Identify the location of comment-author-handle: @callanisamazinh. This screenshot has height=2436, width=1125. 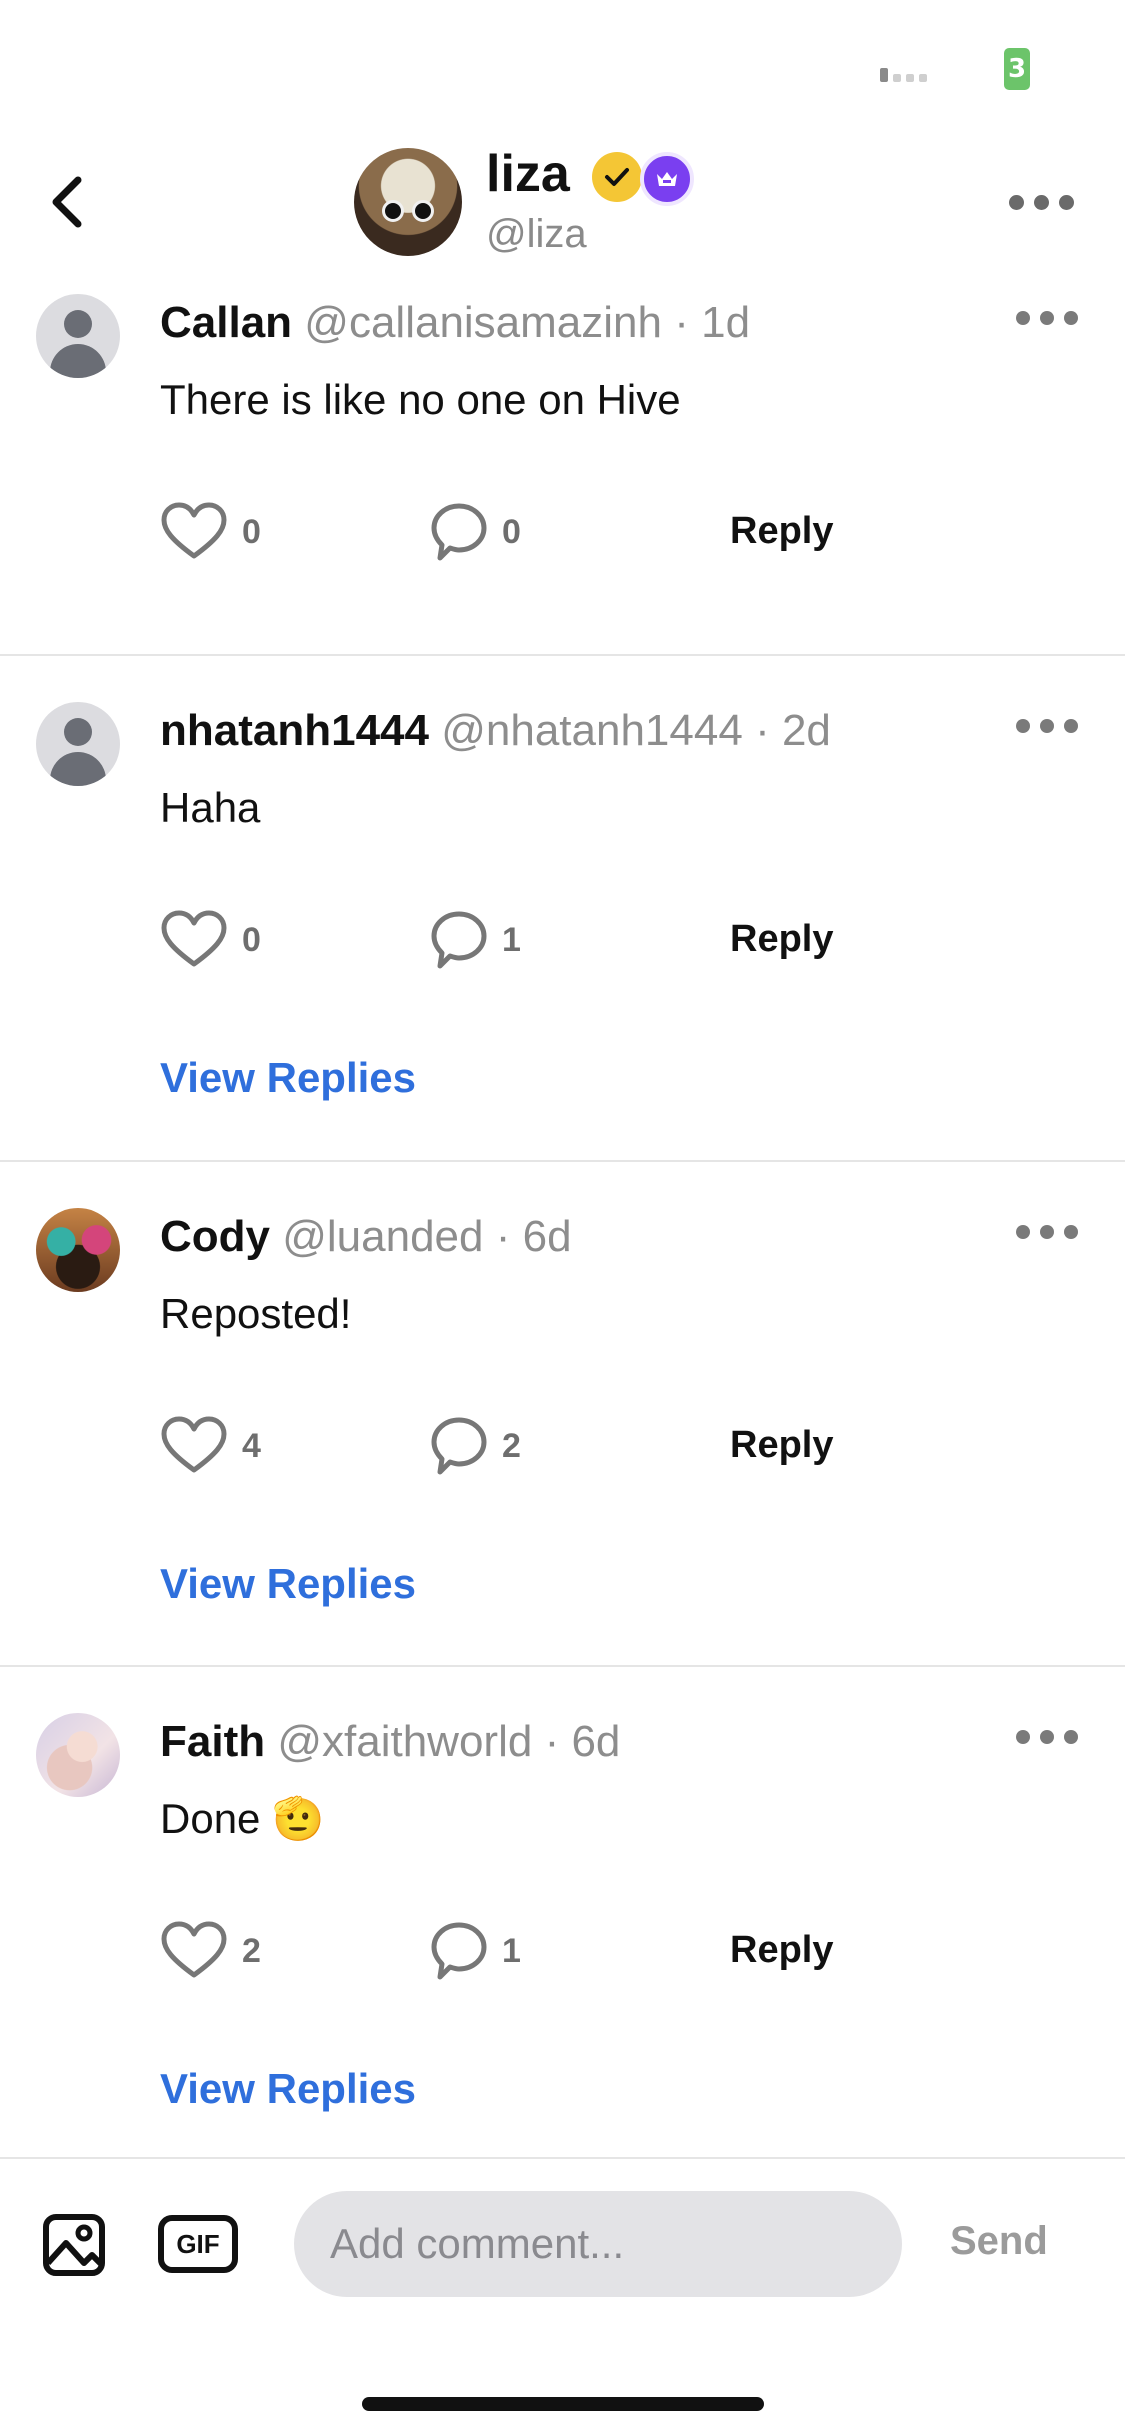
(483, 322).